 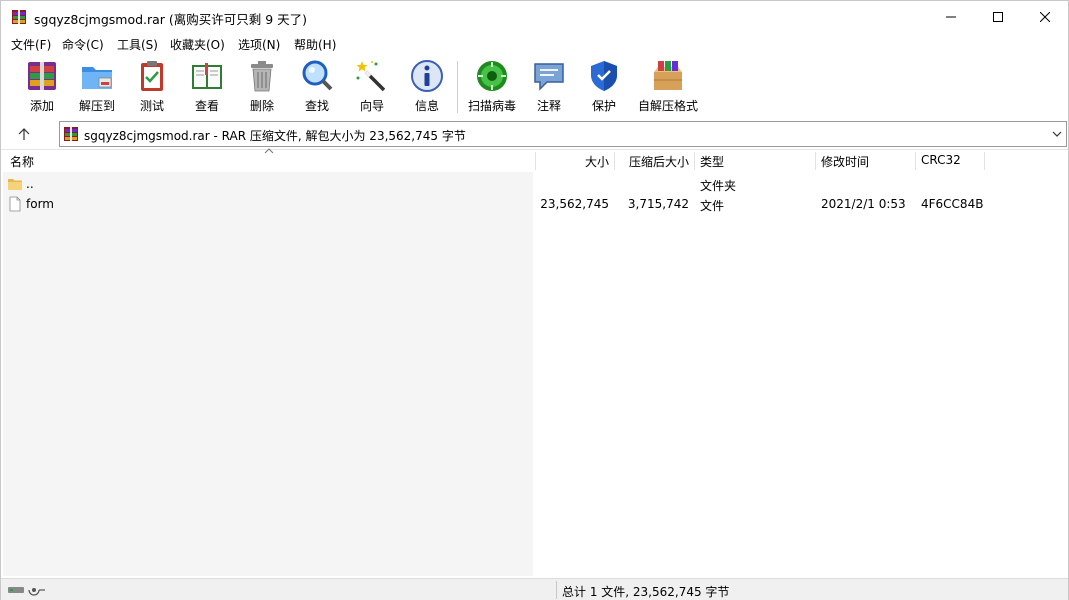 What do you see at coordinates (556, 590) in the screenshot?
I see `status-separator` at bounding box center [556, 590].